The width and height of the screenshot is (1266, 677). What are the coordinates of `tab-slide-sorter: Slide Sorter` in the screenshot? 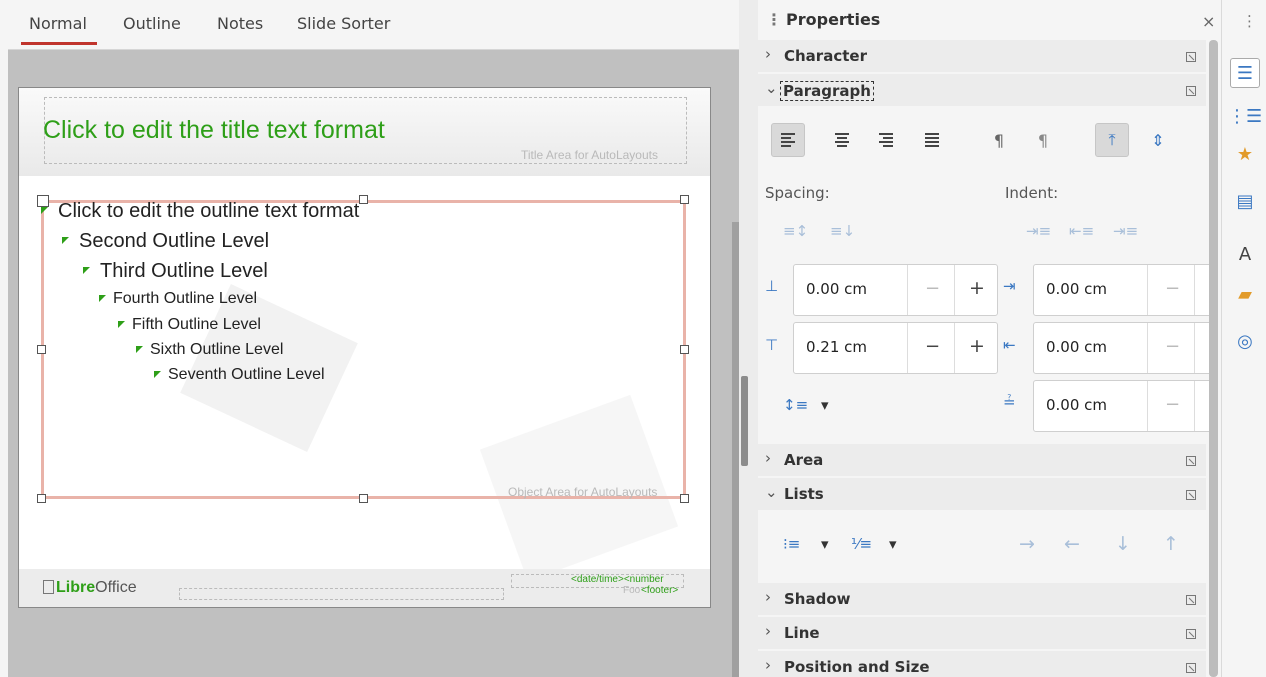 It's located at (343, 23).